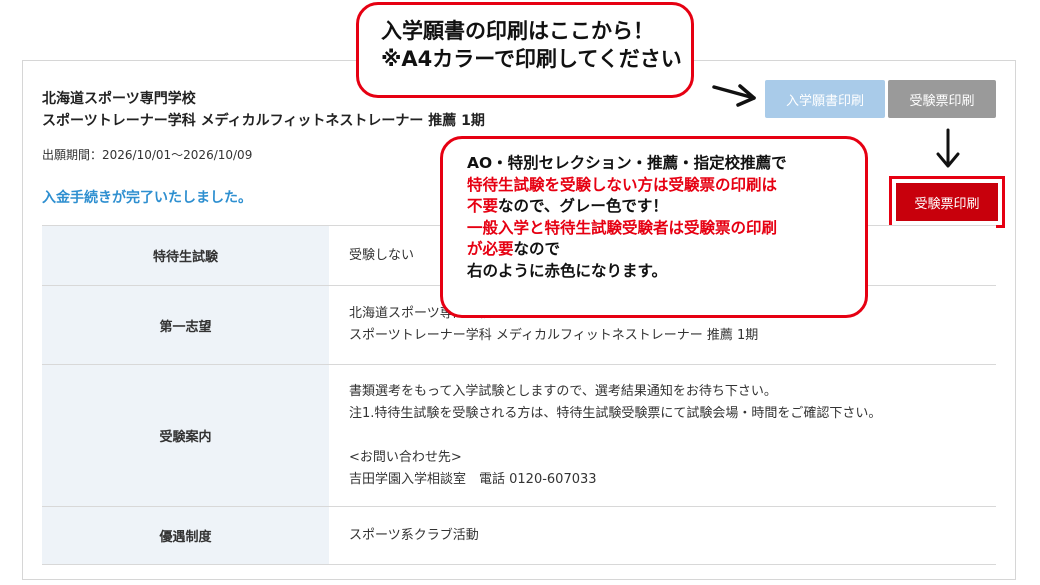 Image resolution: width=1040 pixels, height=585 pixels. Describe the element at coordinates (563, 391) in the screenshot. I see `value-line: 書類選考をもって入学試験としますので、選考結果通知をお待ち下さい。` at that location.